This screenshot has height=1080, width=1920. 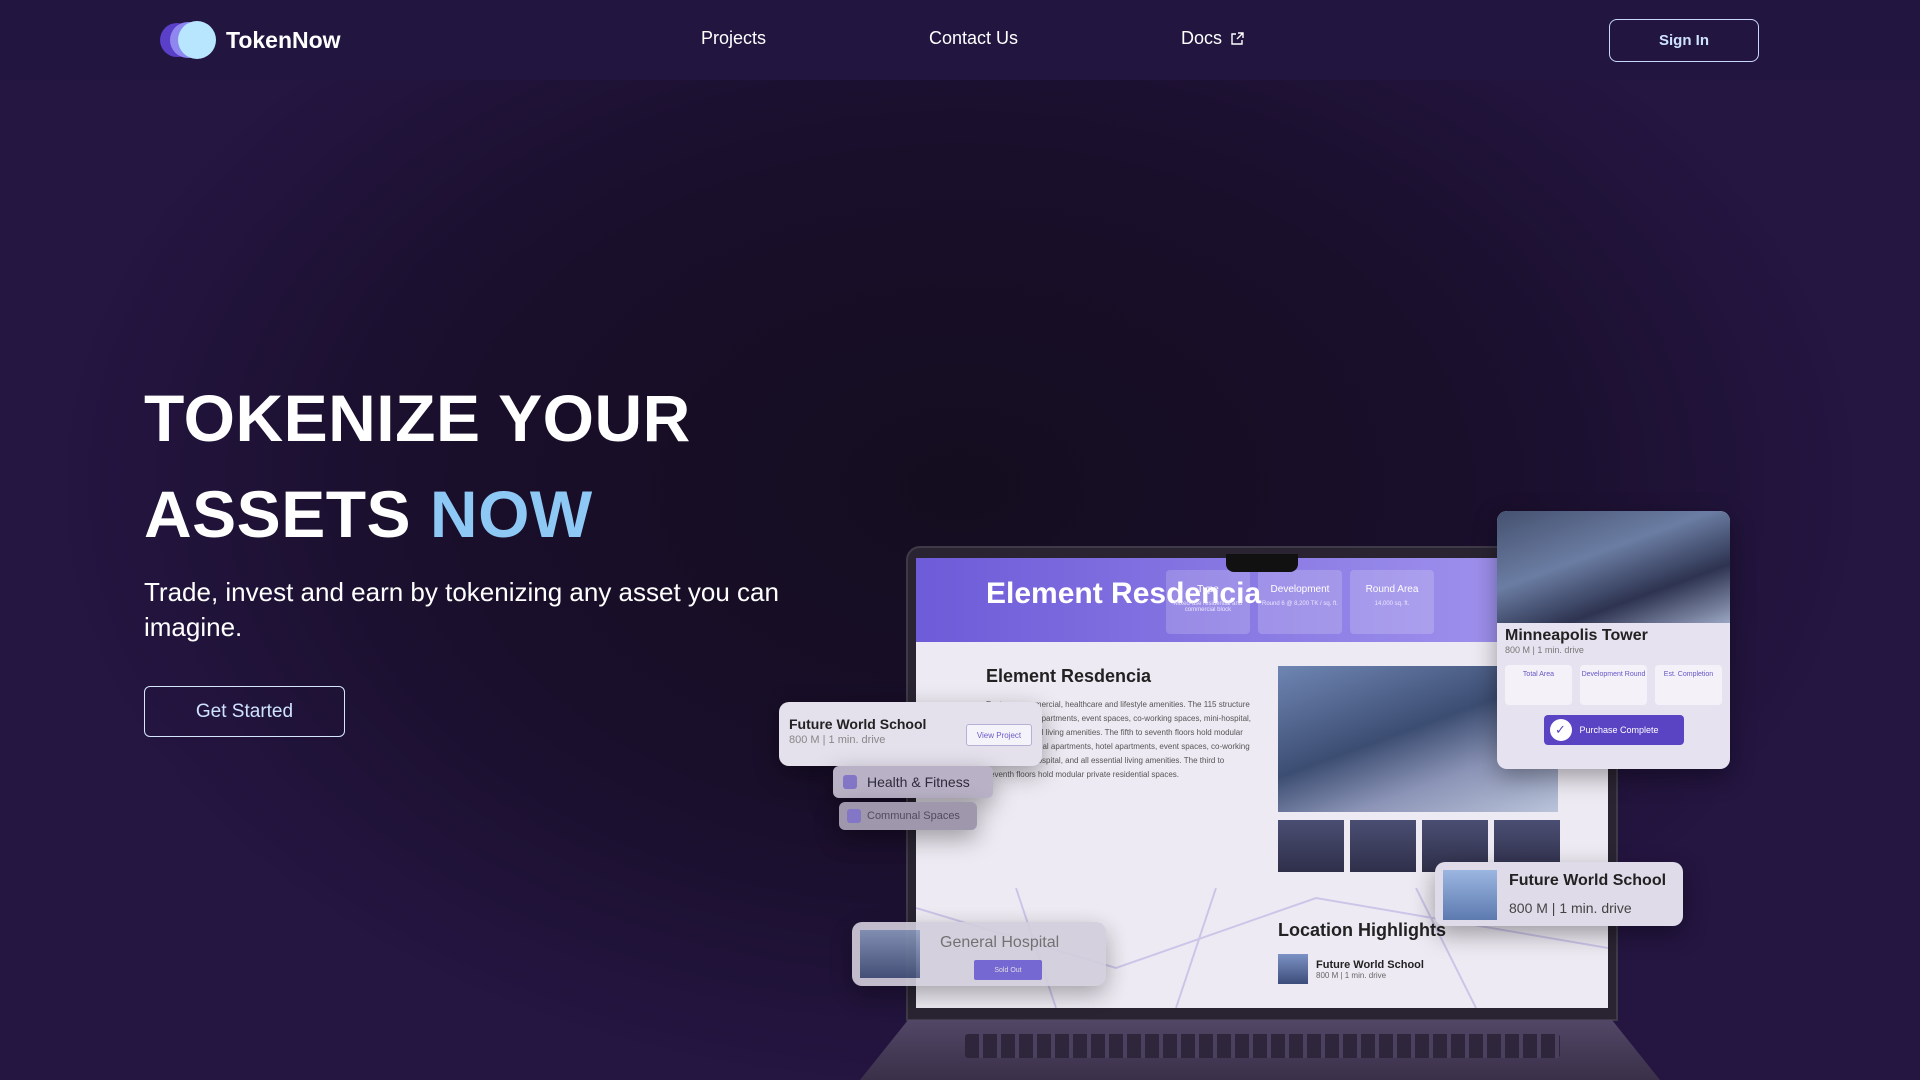 What do you see at coordinates (890, 954) in the screenshot?
I see `hospital-photo` at bounding box center [890, 954].